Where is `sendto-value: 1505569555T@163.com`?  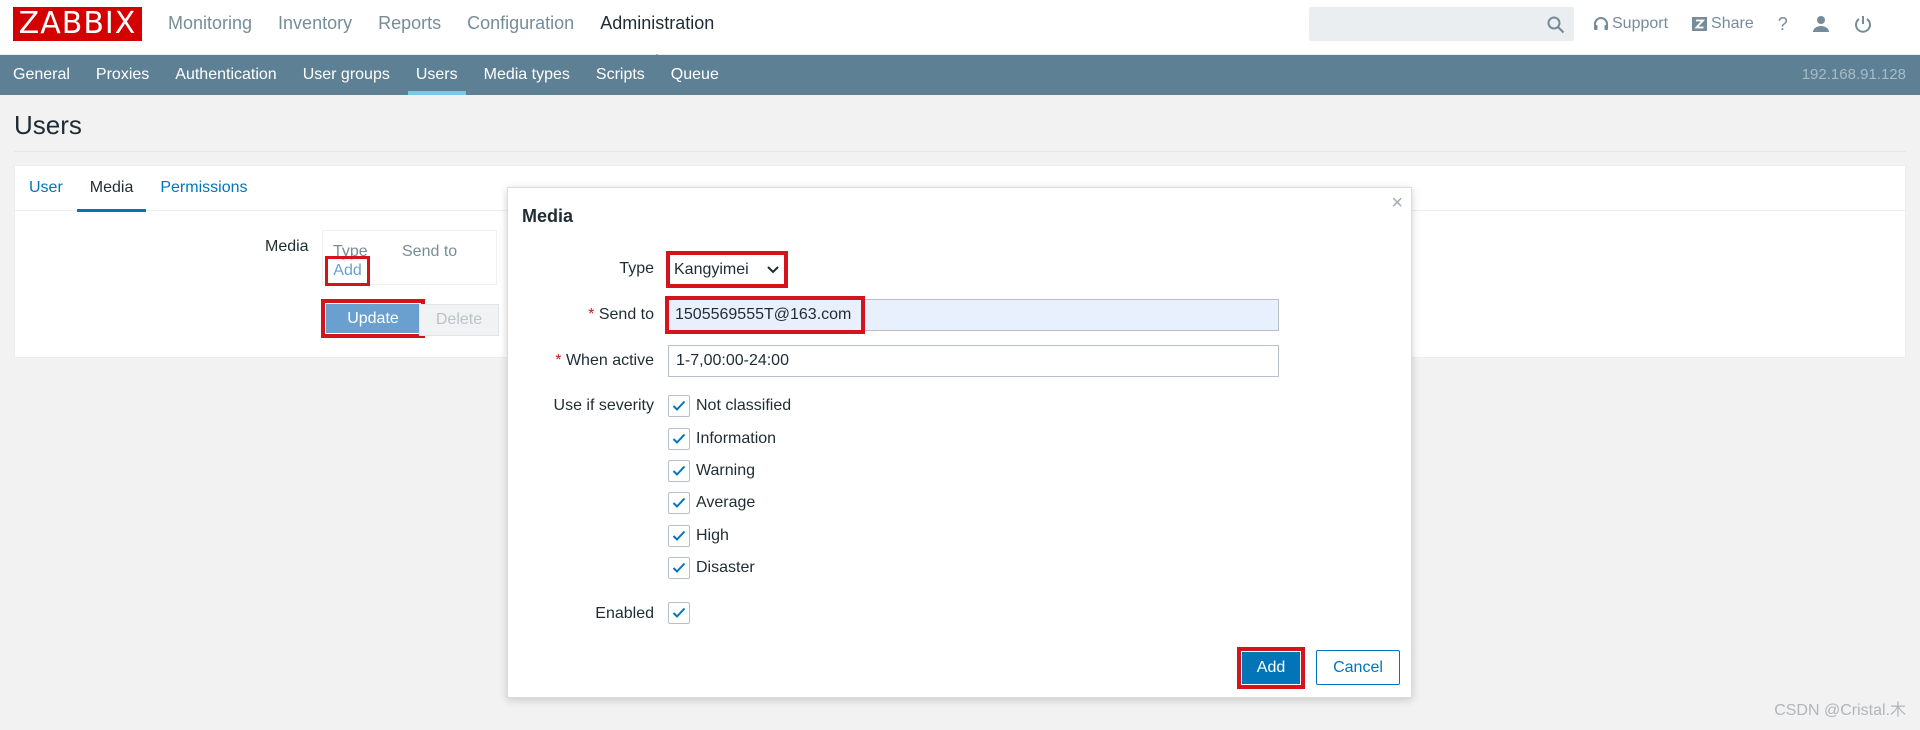 sendto-value: 1505569555T@163.com is located at coordinates (765, 315).